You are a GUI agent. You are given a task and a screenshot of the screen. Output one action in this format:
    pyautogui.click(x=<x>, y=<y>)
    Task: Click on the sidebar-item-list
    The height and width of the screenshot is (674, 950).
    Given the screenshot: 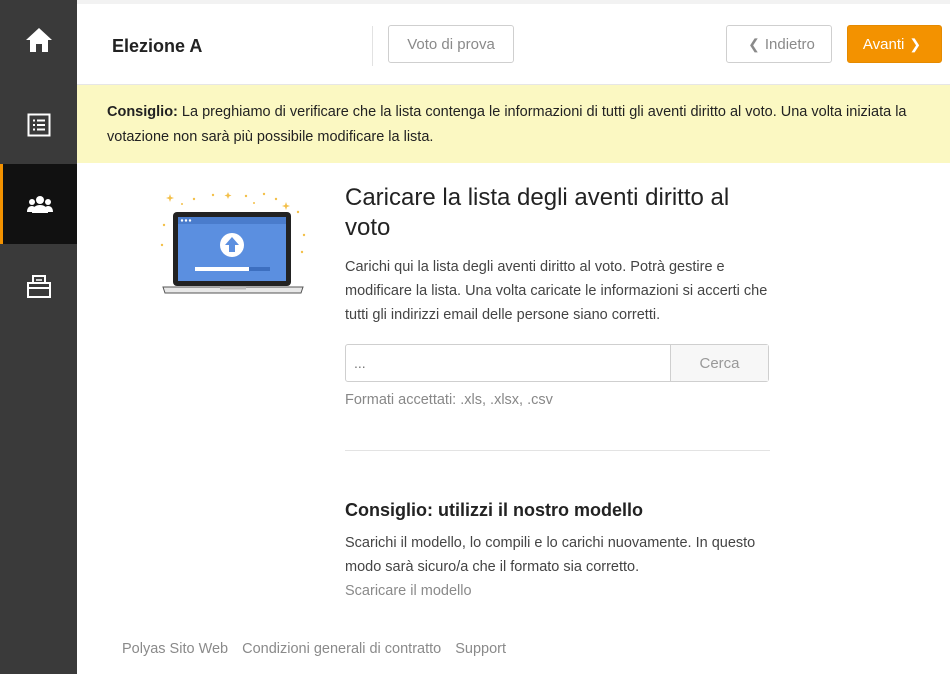 What is the action you would take?
    pyautogui.click(x=38, y=125)
    